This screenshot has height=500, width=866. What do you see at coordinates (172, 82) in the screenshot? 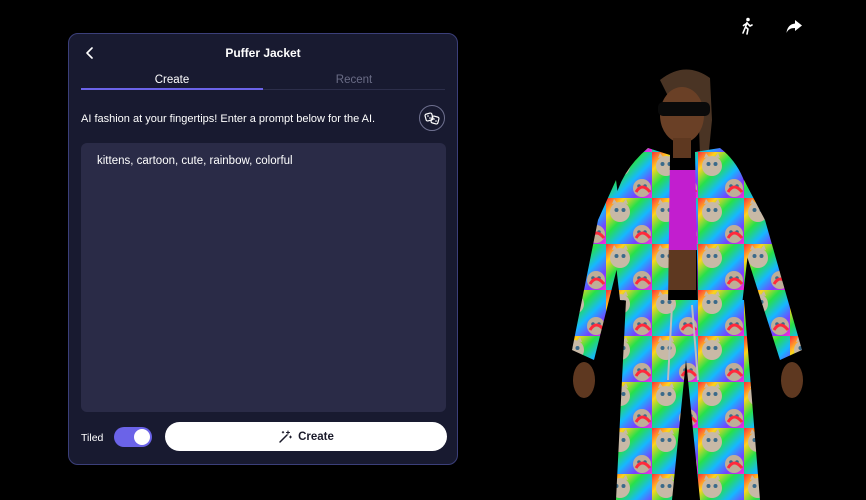
I see `tab-create: Create` at bounding box center [172, 82].